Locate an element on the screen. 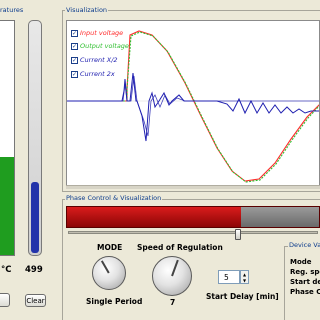  legend-current-half-label: Current X/2 is located at coordinates (99, 60).